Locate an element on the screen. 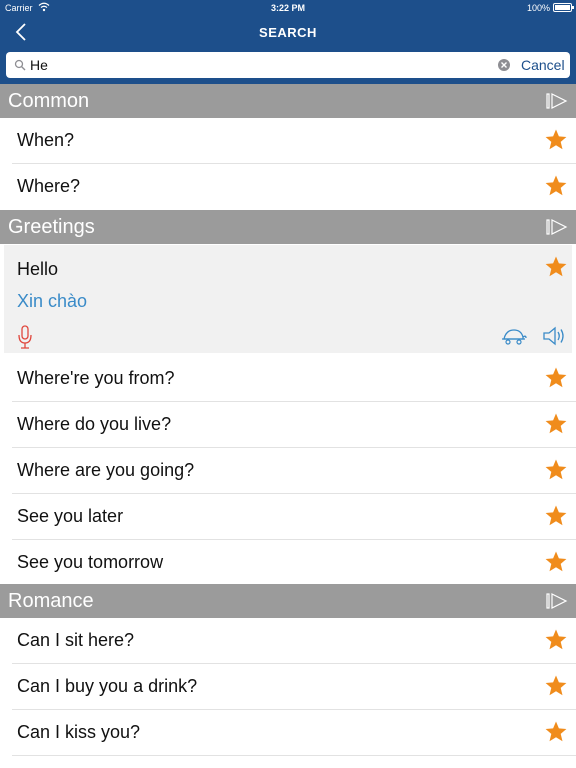 The height and width of the screenshot is (768, 576). list-item: Can I sit here? is located at coordinates (288, 641).